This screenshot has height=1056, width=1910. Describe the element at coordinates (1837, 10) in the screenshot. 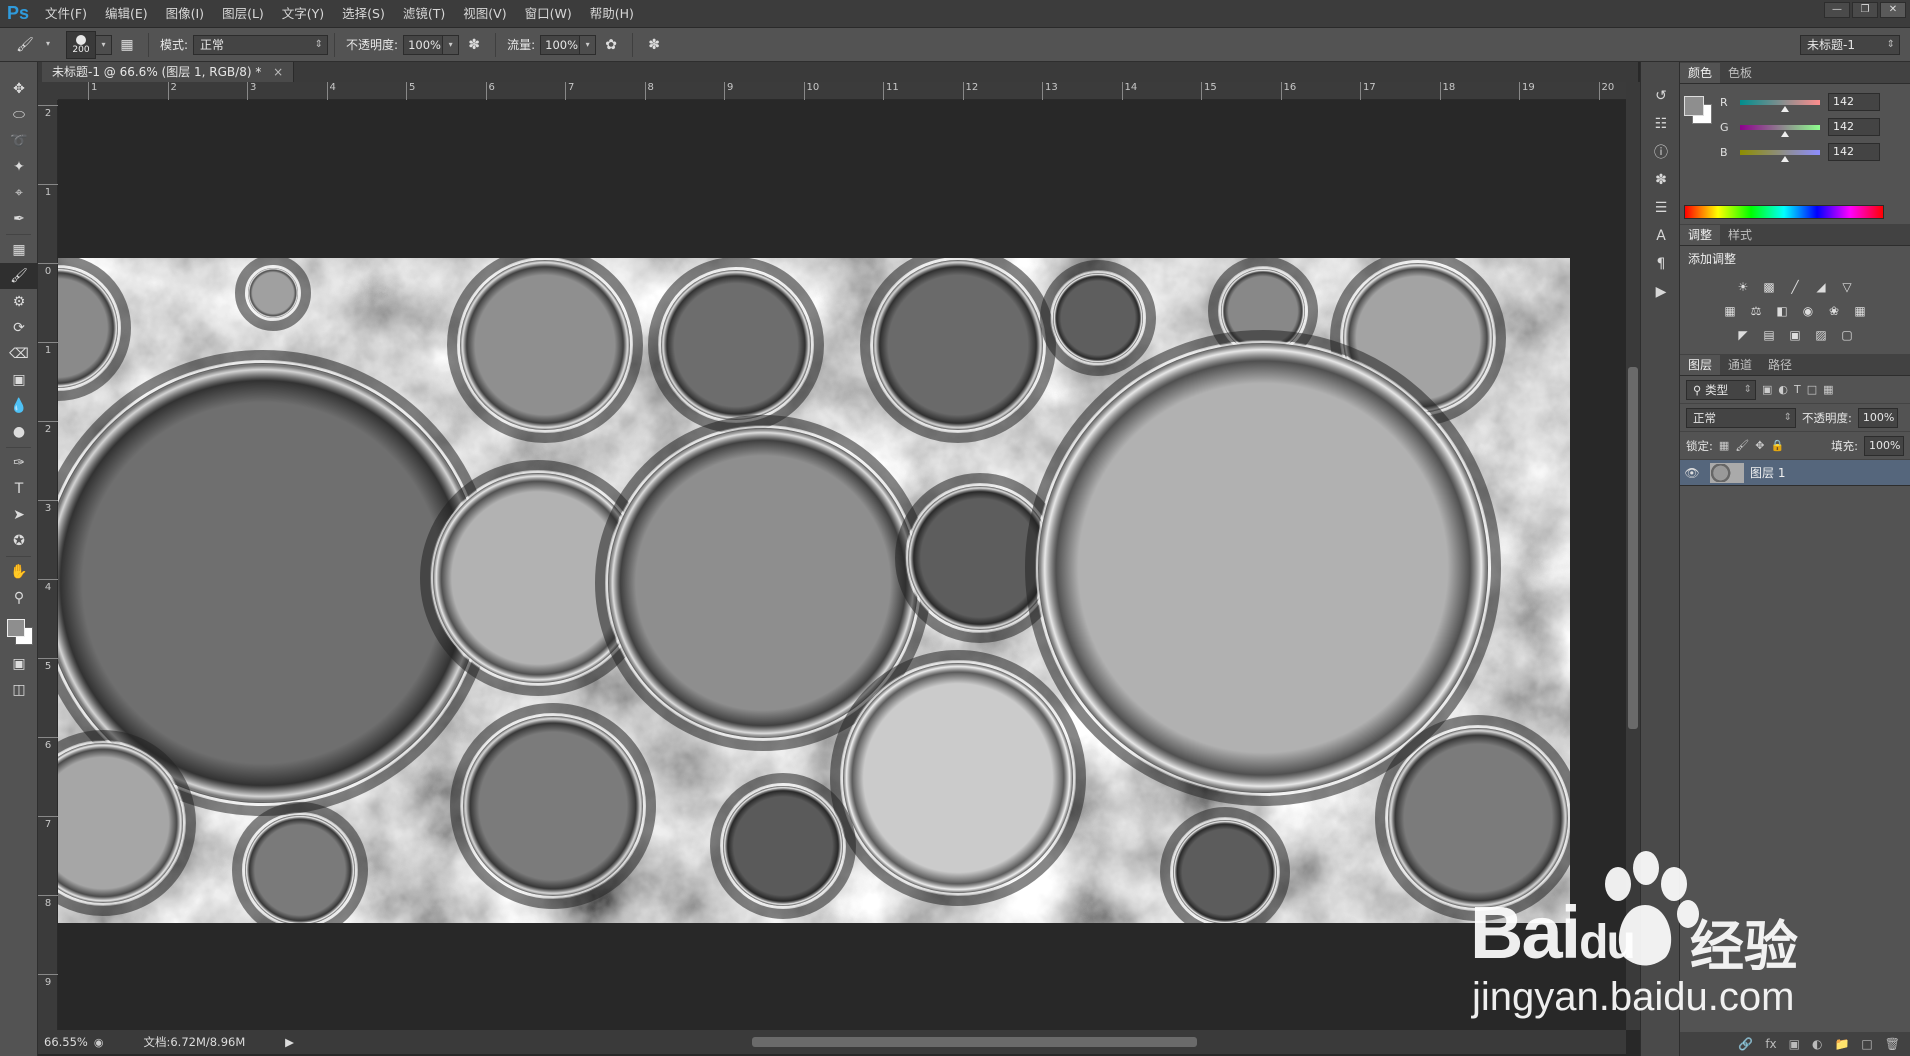

I see `minimize-icon: —` at that location.